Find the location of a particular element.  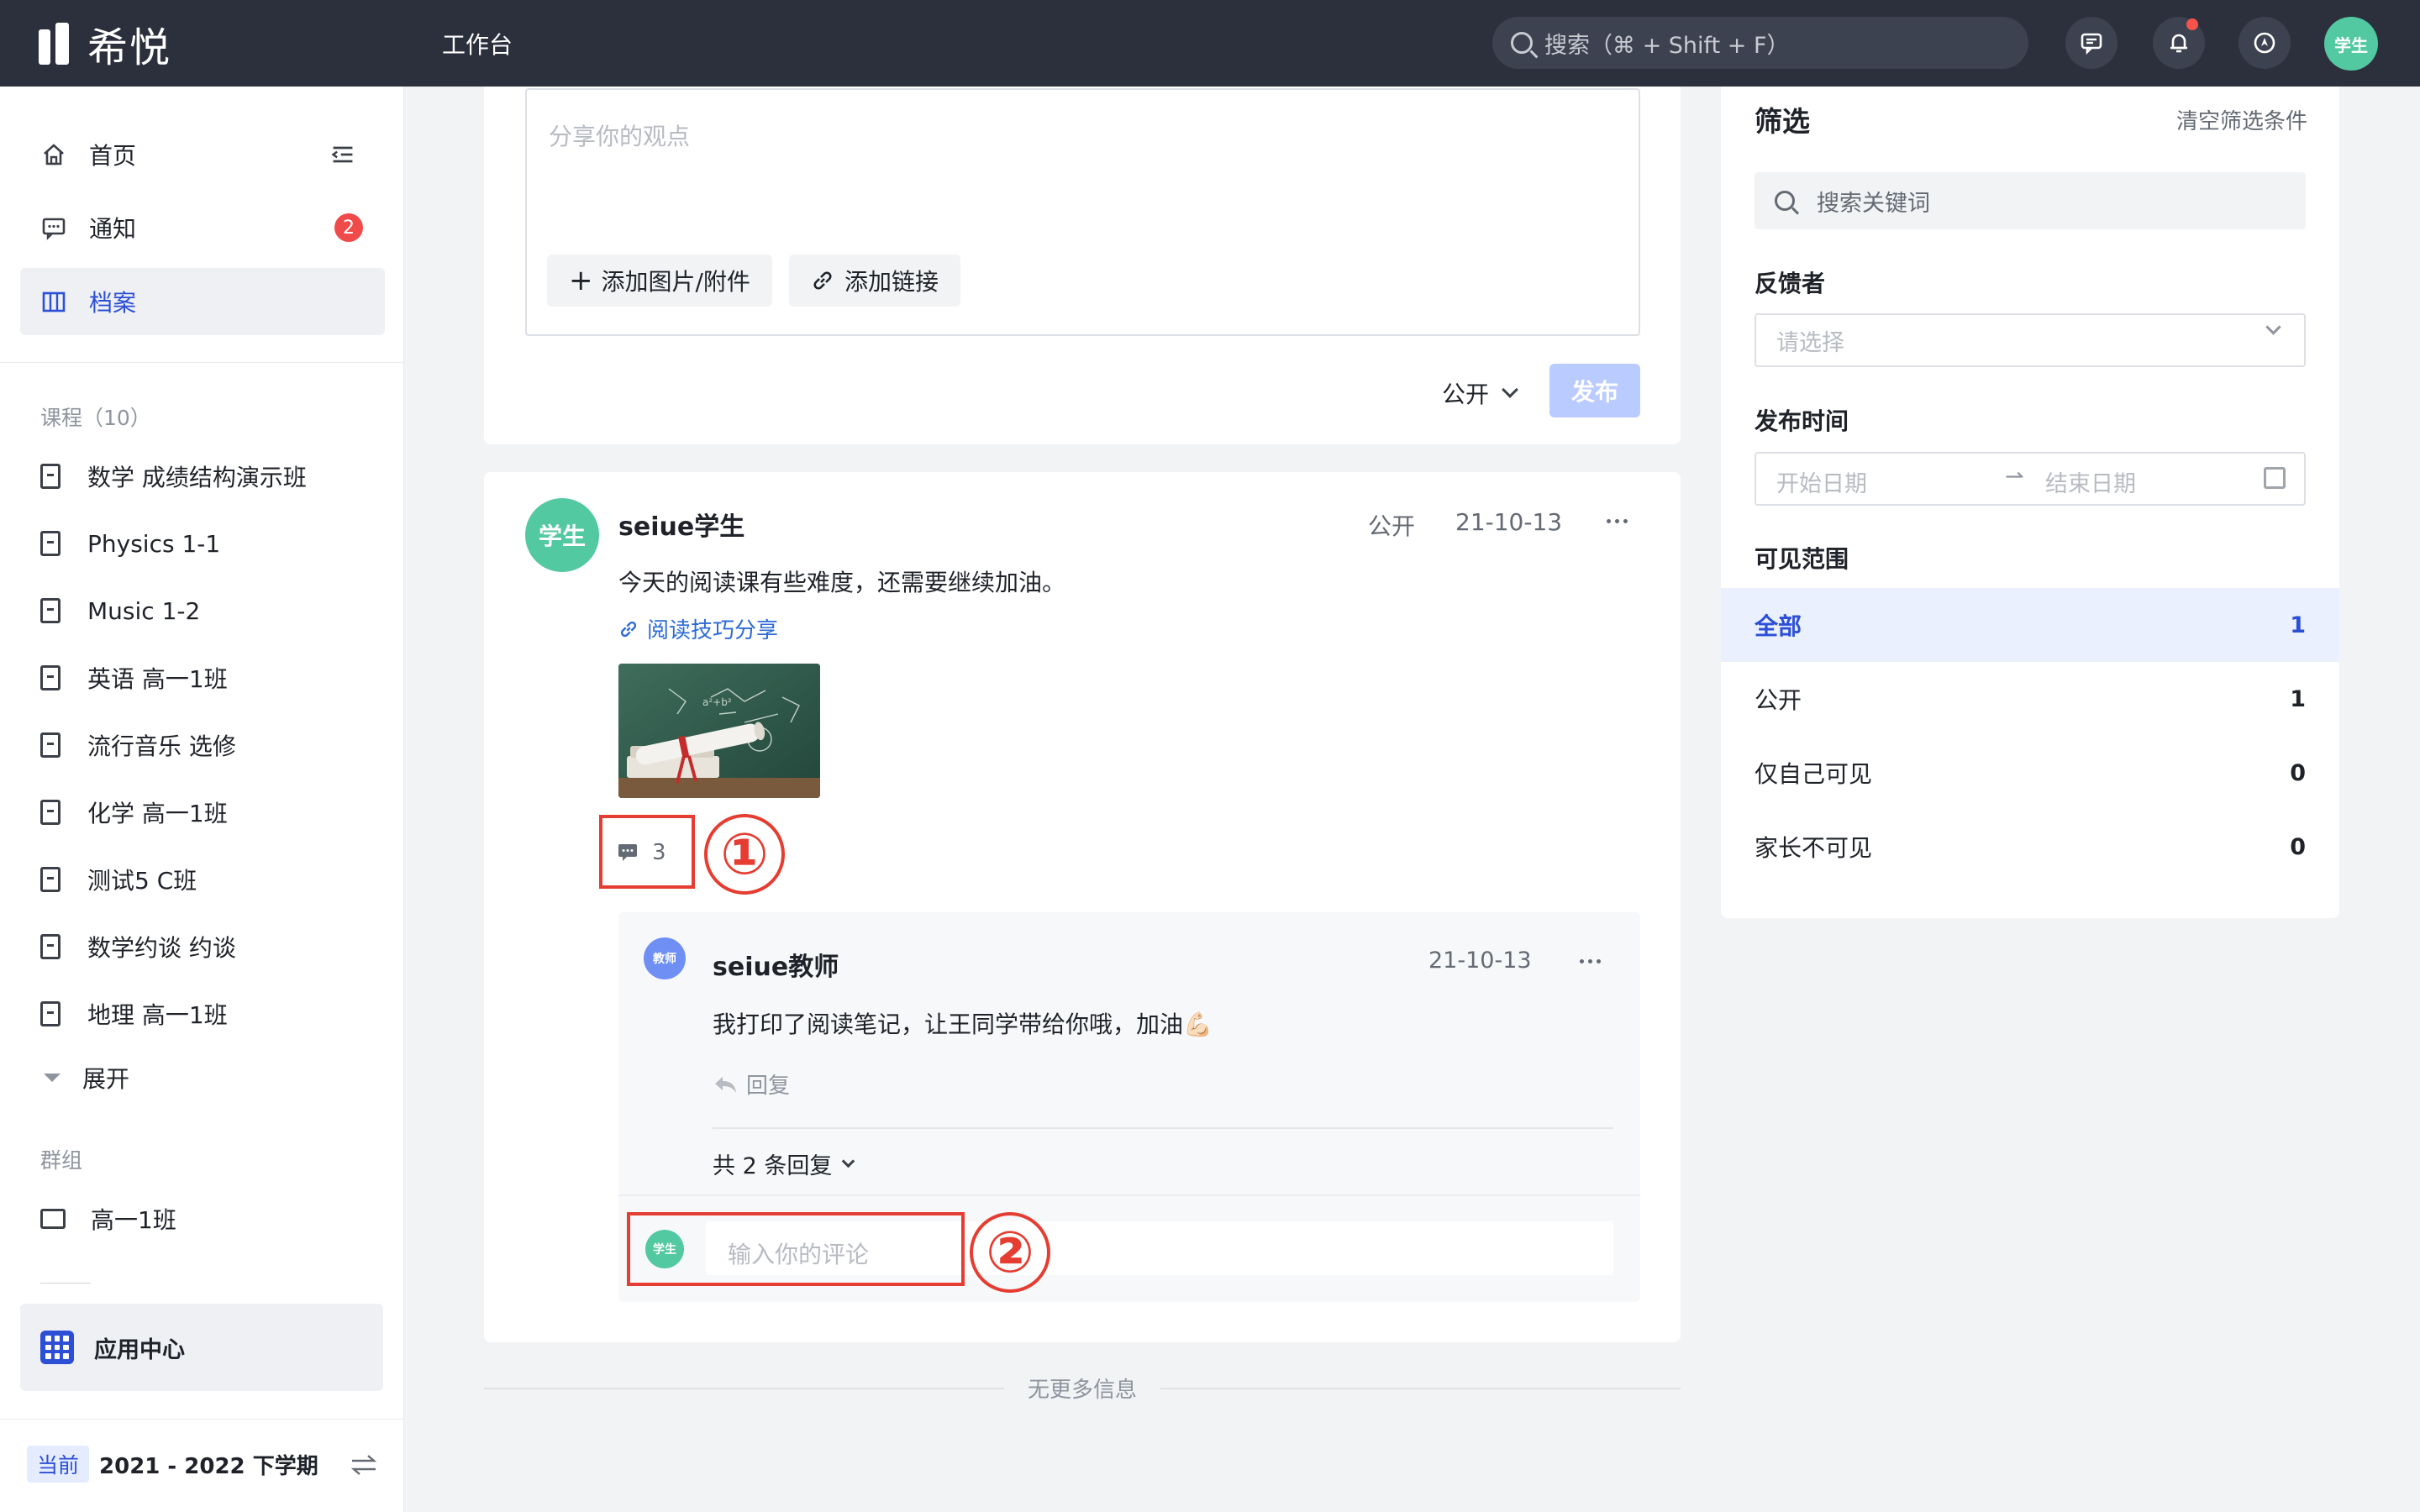

chat-bubble-icon is located at coordinates (54, 229).